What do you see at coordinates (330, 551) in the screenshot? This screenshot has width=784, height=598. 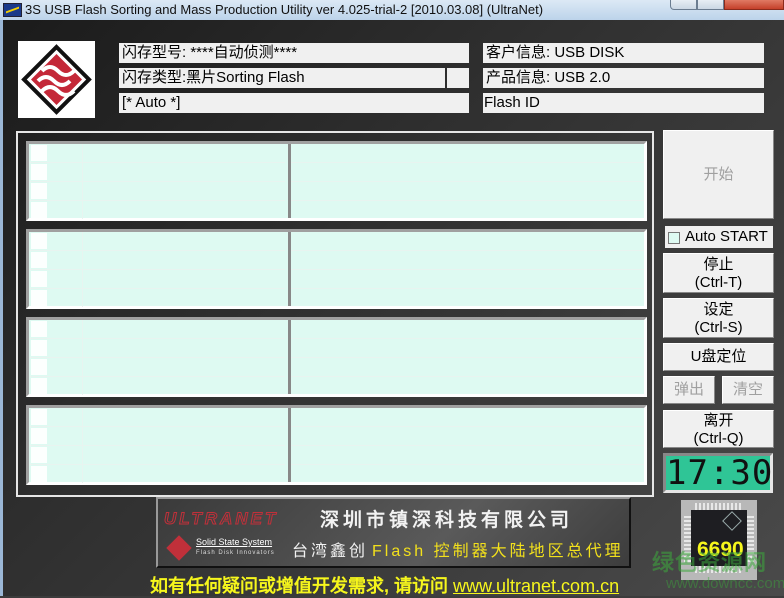 I see `agent-prefix: 台湾鑫创` at bounding box center [330, 551].